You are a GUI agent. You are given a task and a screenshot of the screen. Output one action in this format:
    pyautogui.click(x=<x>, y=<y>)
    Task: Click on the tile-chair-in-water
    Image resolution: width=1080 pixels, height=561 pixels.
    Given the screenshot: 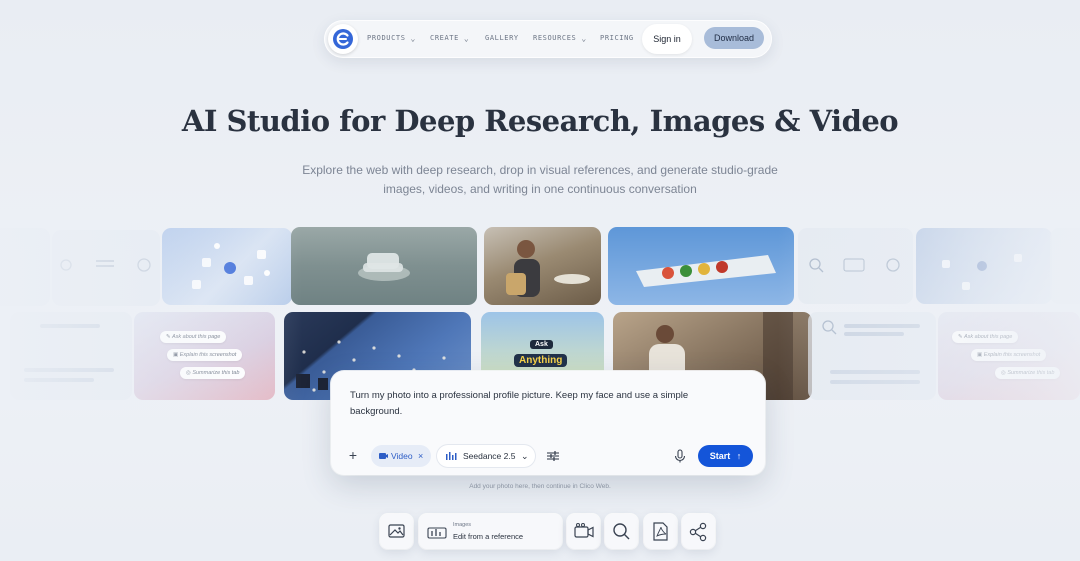 What is the action you would take?
    pyautogui.click(x=384, y=266)
    